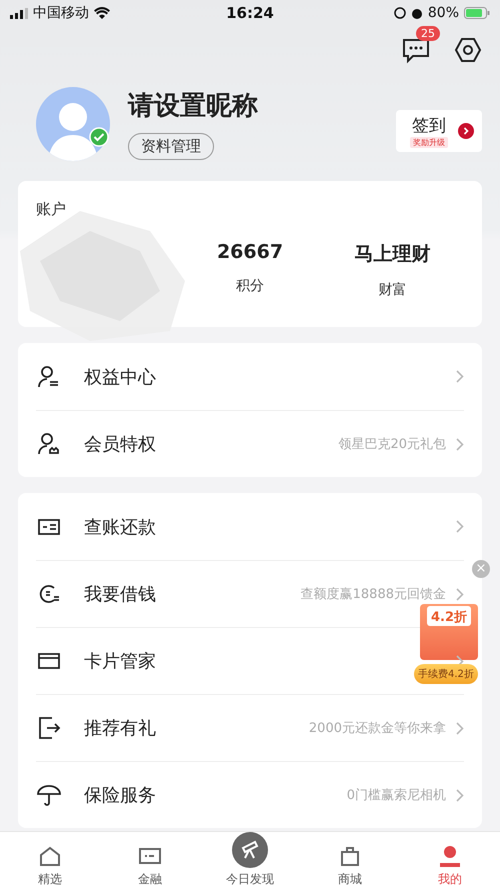 The width and height of the screenshot is (500, 889). What do you see at coordinates (120, 661) in the screenshot?
I see `menu-label: 卡片管家` at bounding box center [120, 661].